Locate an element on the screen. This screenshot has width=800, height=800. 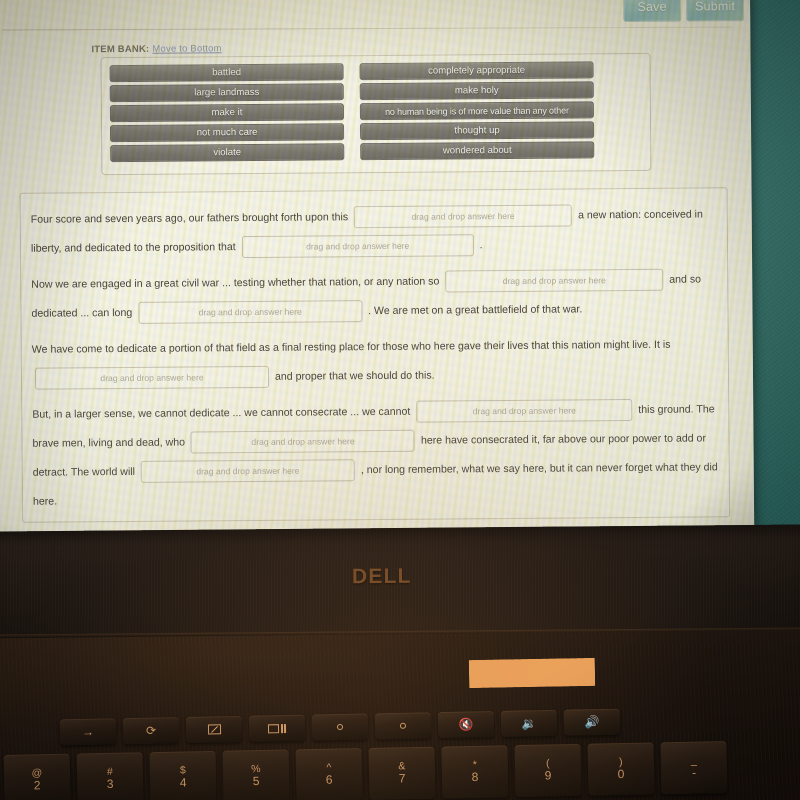
key-mute: 🔇 is located at coordinates (466, 725).